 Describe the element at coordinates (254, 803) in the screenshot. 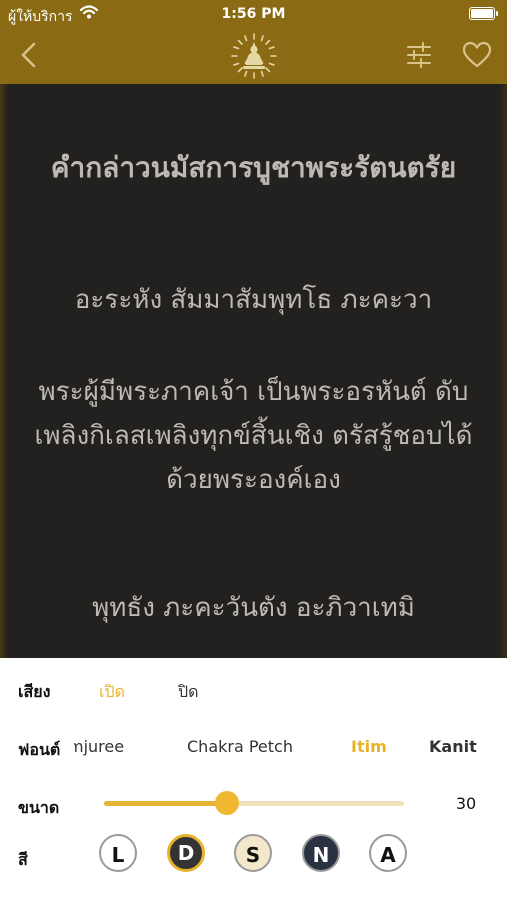

I see `font-size-slider` at that location.